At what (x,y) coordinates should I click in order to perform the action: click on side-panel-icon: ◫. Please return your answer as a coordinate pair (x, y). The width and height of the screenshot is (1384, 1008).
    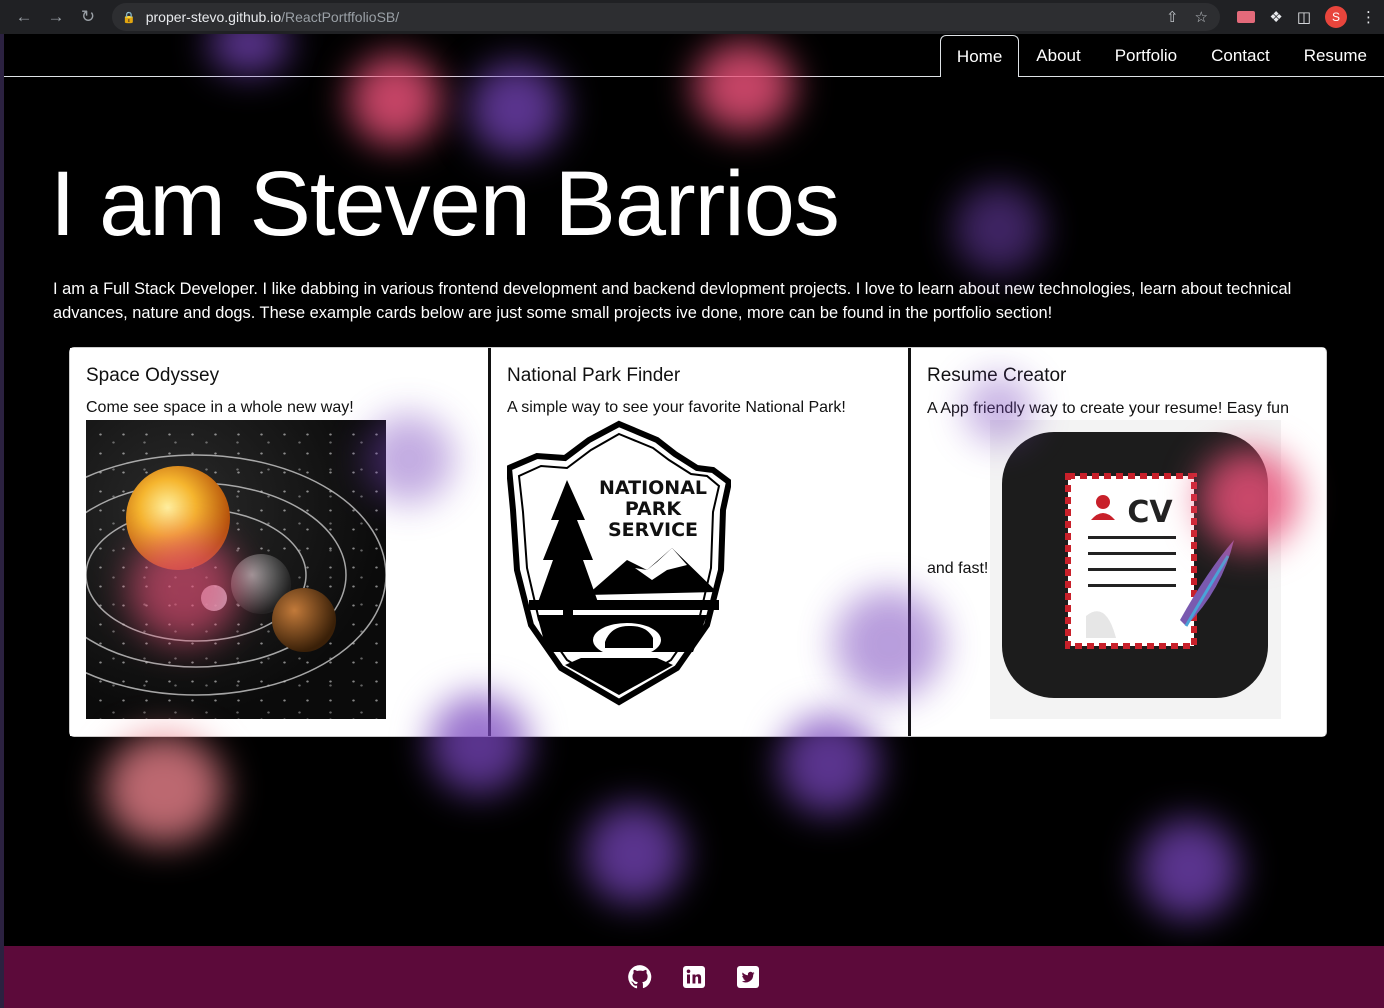
    Looking at the image, I should click on (1304, 17).